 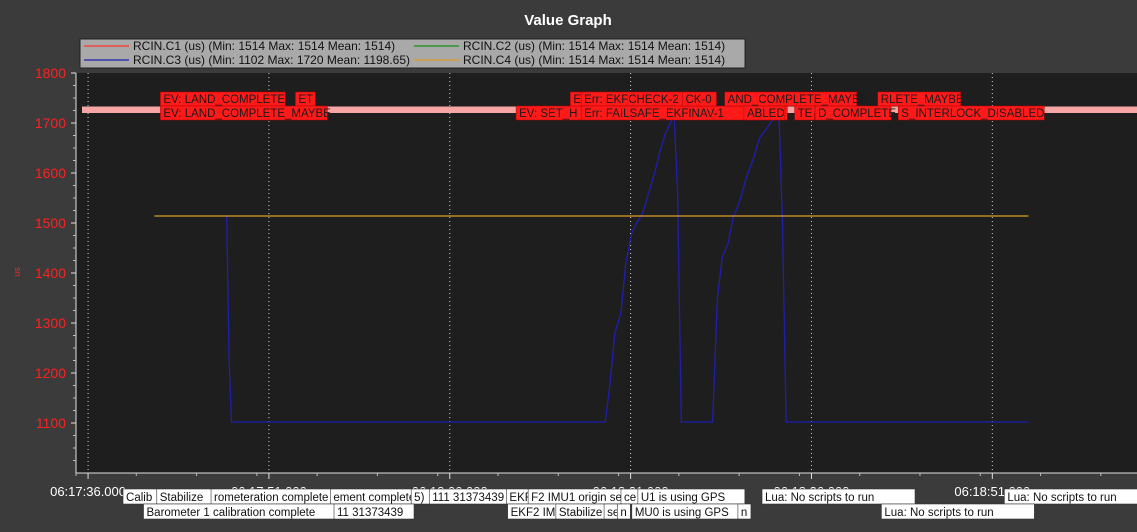 What do you see at coordinates (654, 114) in the screenshot?
I see `event-annotation-text-6: Err: FAILSAFE_EKFINAV-1` at bounding box center [654, 114].